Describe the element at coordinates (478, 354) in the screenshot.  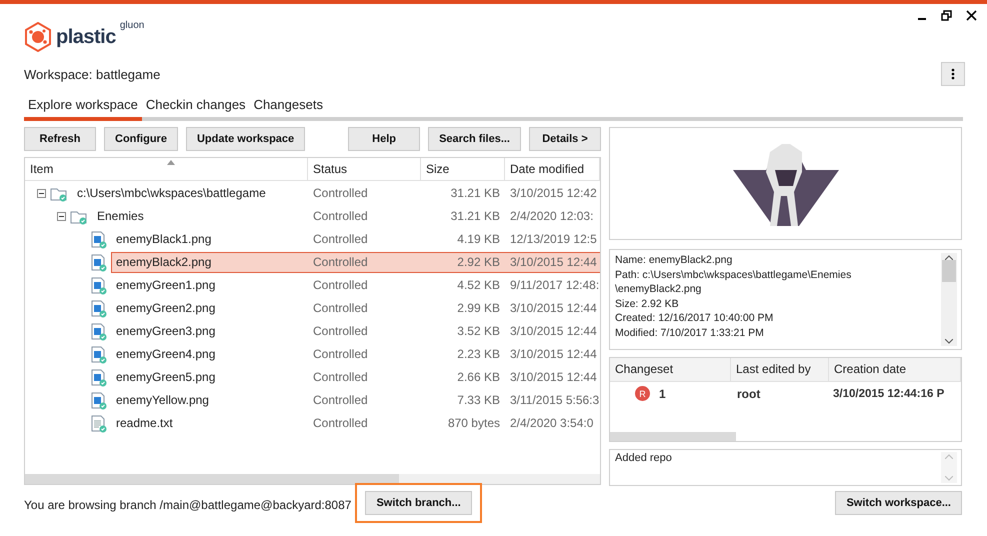
I see `size-cell-text: 2.23 KB` at that location.